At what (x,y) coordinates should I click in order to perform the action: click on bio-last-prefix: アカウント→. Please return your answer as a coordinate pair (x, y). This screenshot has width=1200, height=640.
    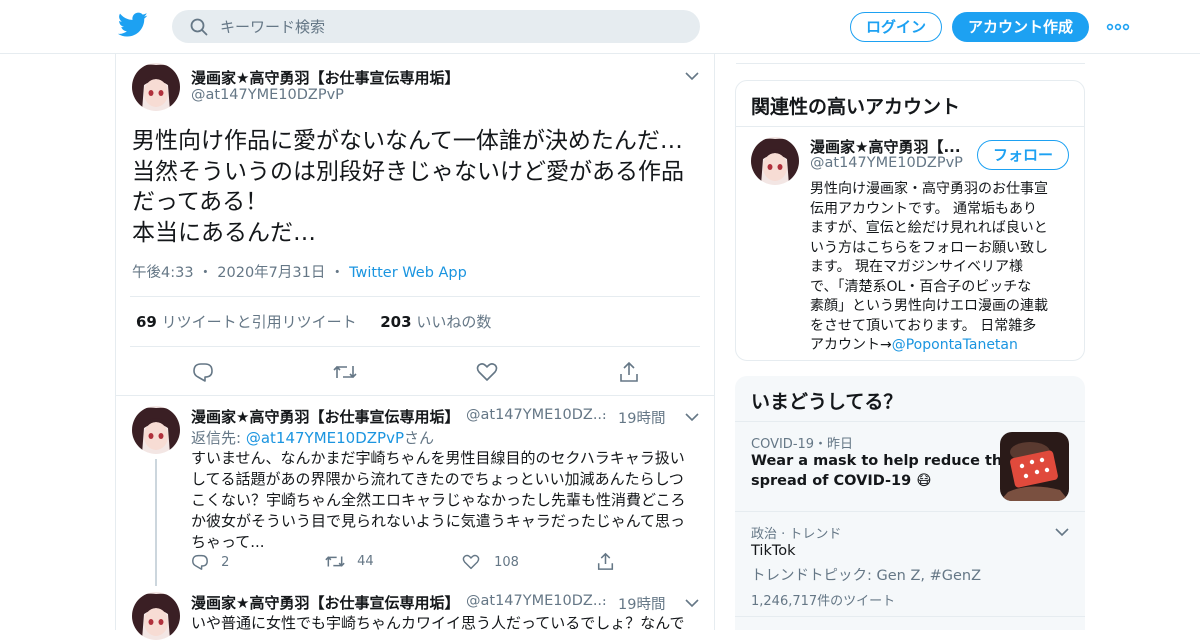
    Looking at the image, I should click on (851, 345).